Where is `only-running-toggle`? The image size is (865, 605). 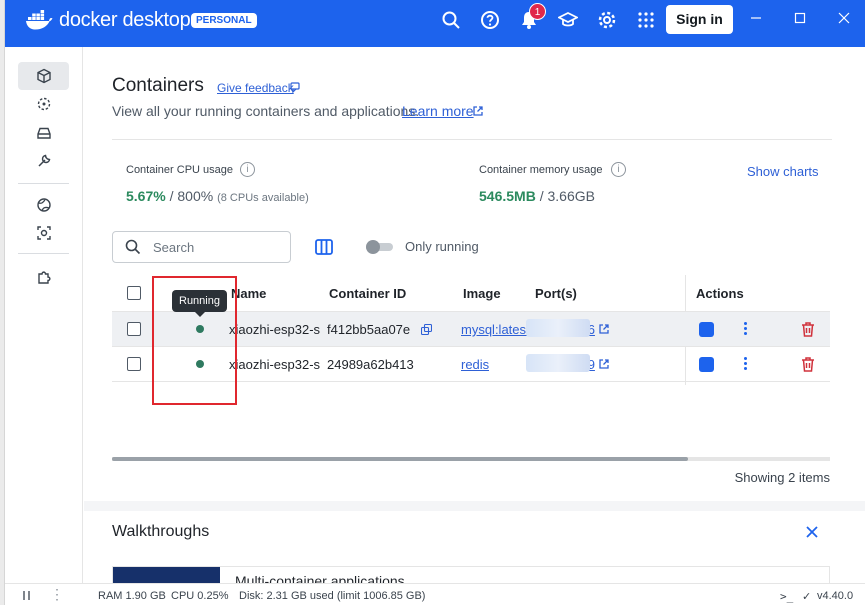
only-running-toggle is located at coordinates (379, 247).